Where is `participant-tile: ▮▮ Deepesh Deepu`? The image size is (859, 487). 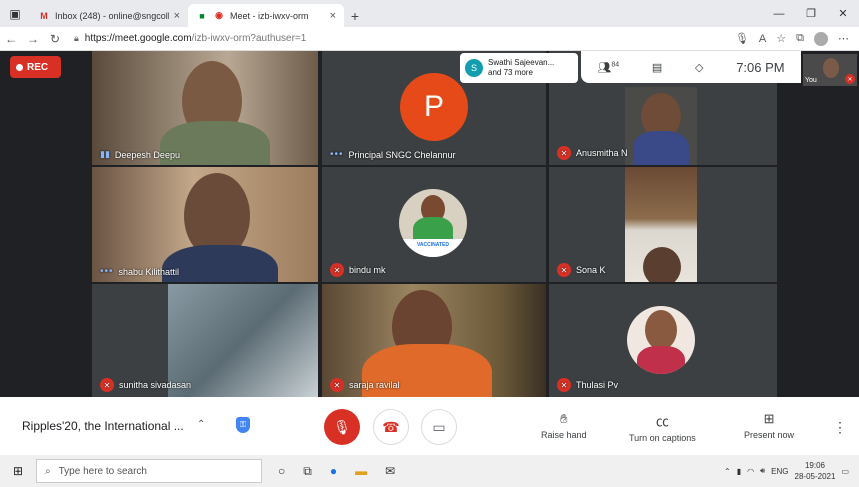
participant-tile: ▮▮ Deepesh Deepu is located at coordinates (205, 108).